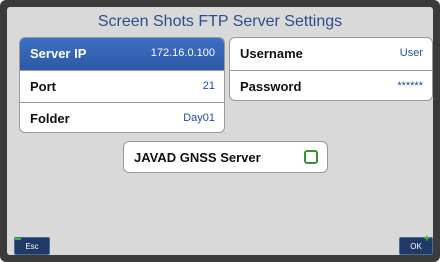 Image resolution: width=440 pixels, height=262 pixels. Describe the element at coordinates (197, 157) in the screenshot. I see `javad-gnss-server-label: JAVAD GNSS Server` at that location.